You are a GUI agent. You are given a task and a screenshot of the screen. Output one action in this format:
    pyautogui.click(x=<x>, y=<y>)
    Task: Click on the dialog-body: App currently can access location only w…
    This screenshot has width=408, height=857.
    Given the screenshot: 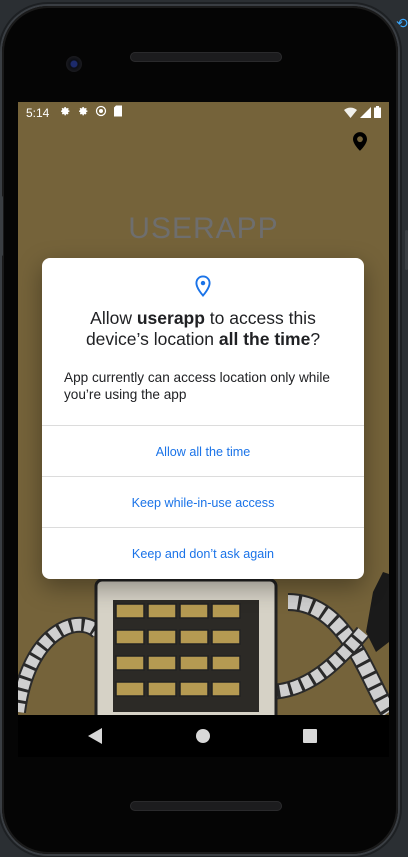 What is the action you would take?
    pyautogui.click(x=197, y=386)
    